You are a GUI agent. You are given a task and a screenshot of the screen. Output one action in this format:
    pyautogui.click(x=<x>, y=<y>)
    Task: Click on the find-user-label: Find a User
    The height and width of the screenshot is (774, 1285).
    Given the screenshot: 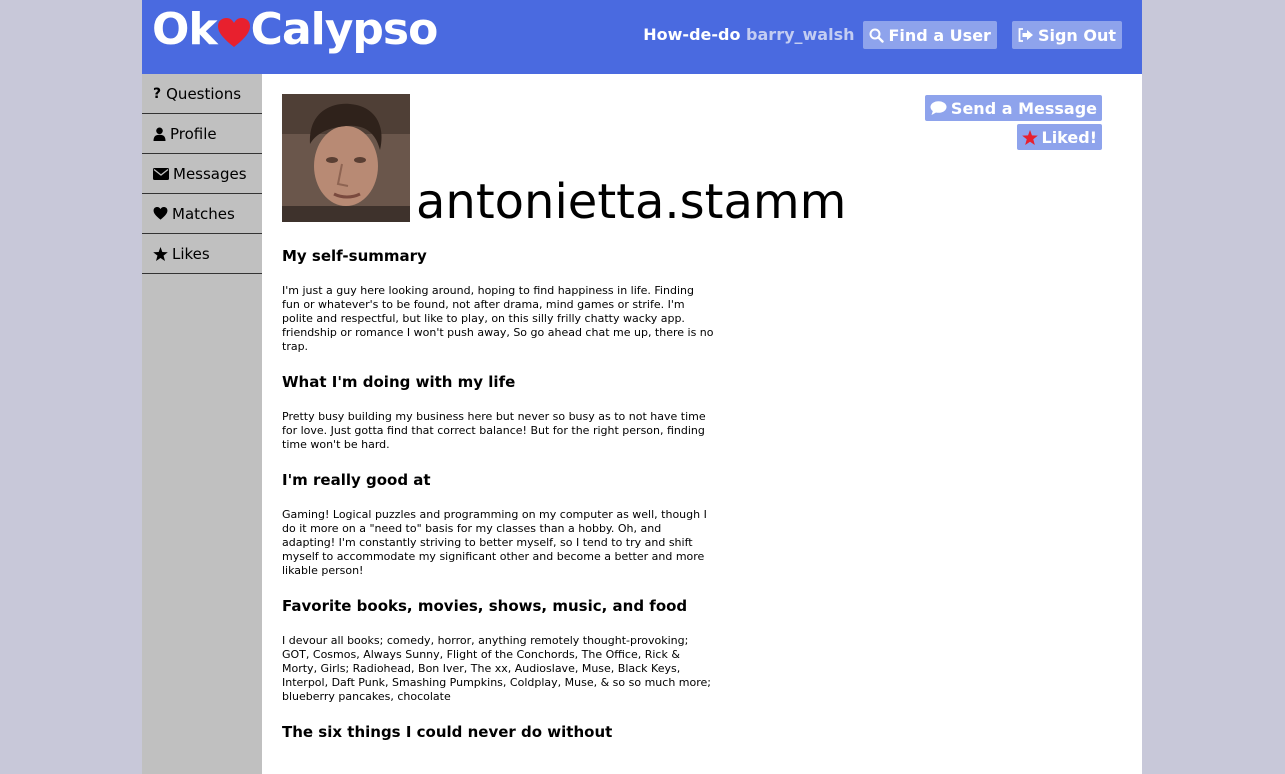 What is the action you would take?
    pyautogui.click(x=939, y=35)
    